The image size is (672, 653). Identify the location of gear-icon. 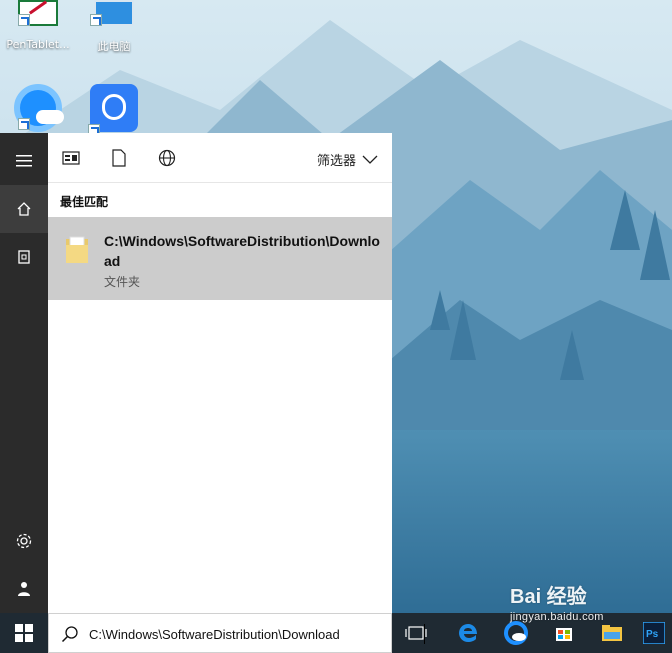
(24, 541).